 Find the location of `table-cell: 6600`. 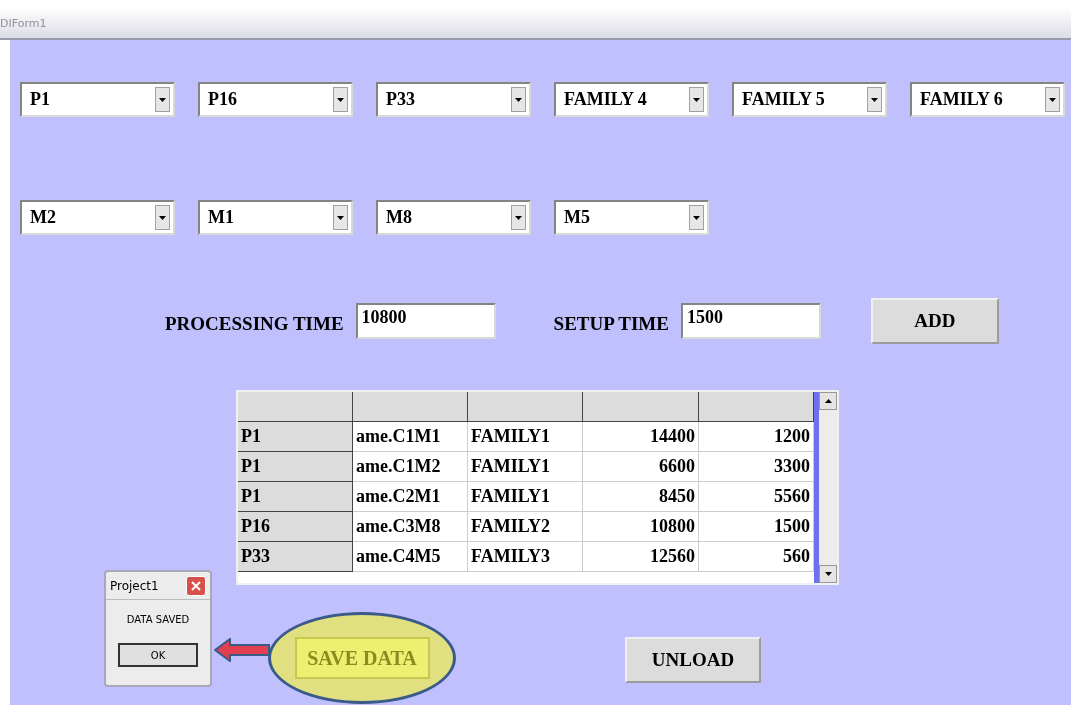

table-cell: 6600 is located at coordinates (641, 467).